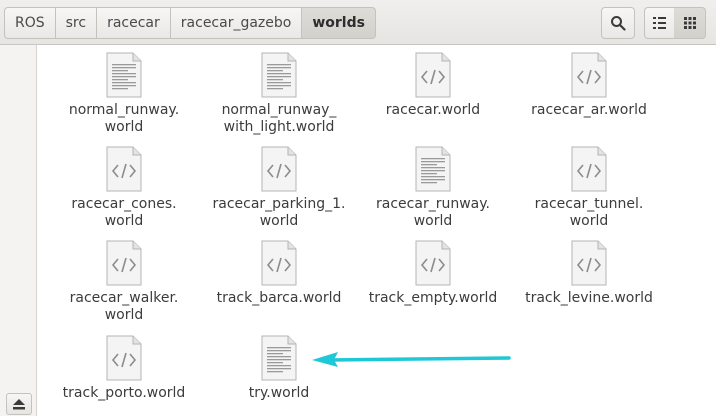 This screenshot has width=716, height=416. I want to click on annotation-arrow, so click(411, 359).